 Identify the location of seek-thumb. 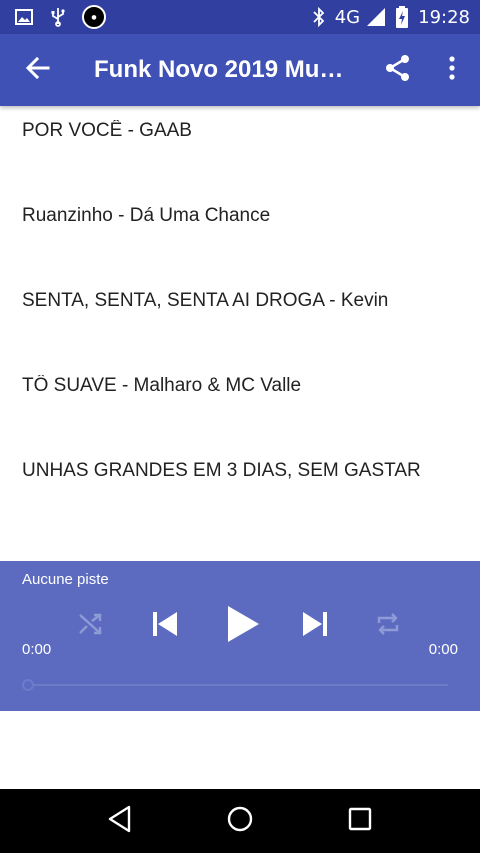
(28, 685).